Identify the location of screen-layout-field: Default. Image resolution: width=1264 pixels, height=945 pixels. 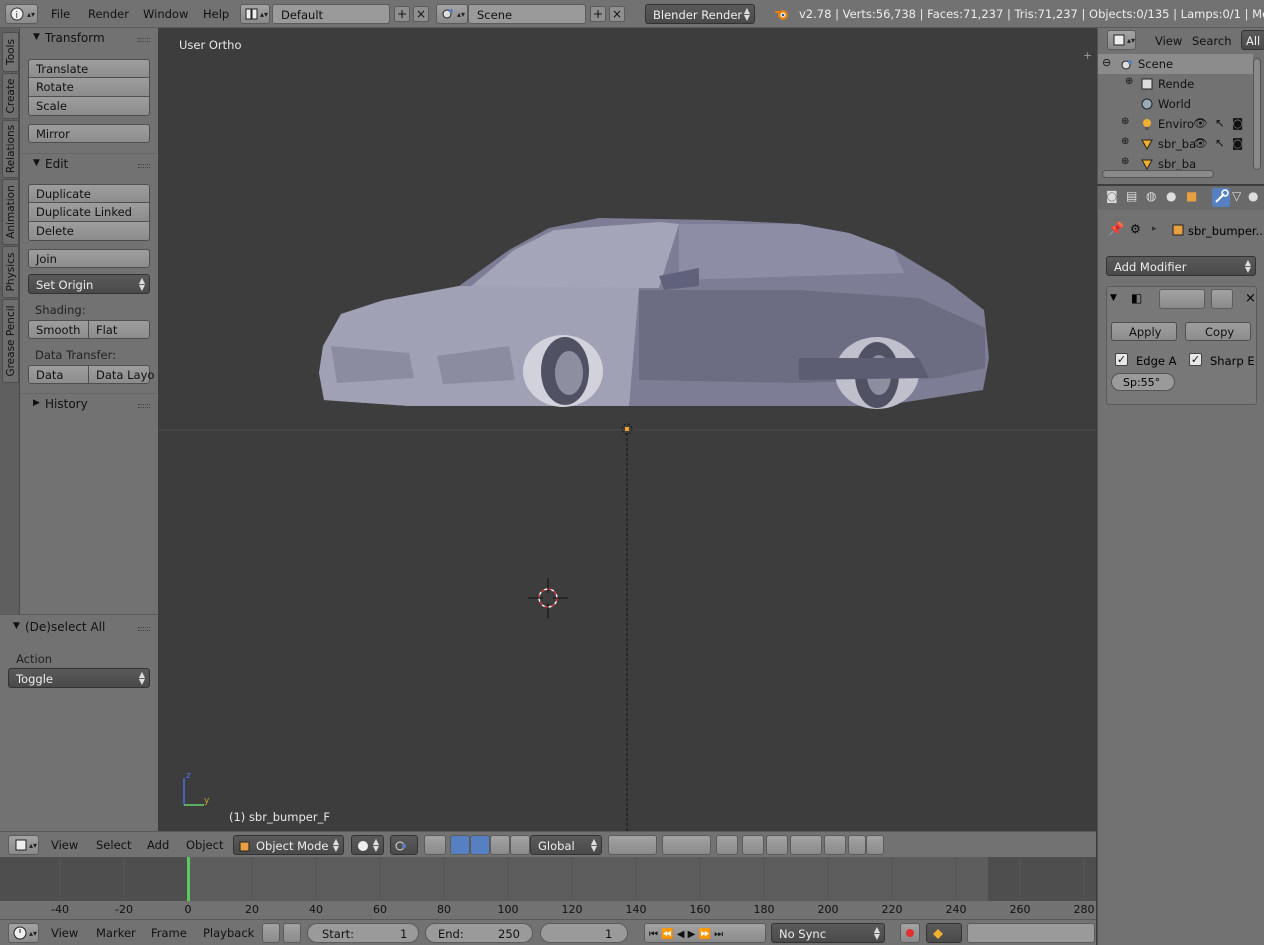
(331, 14).